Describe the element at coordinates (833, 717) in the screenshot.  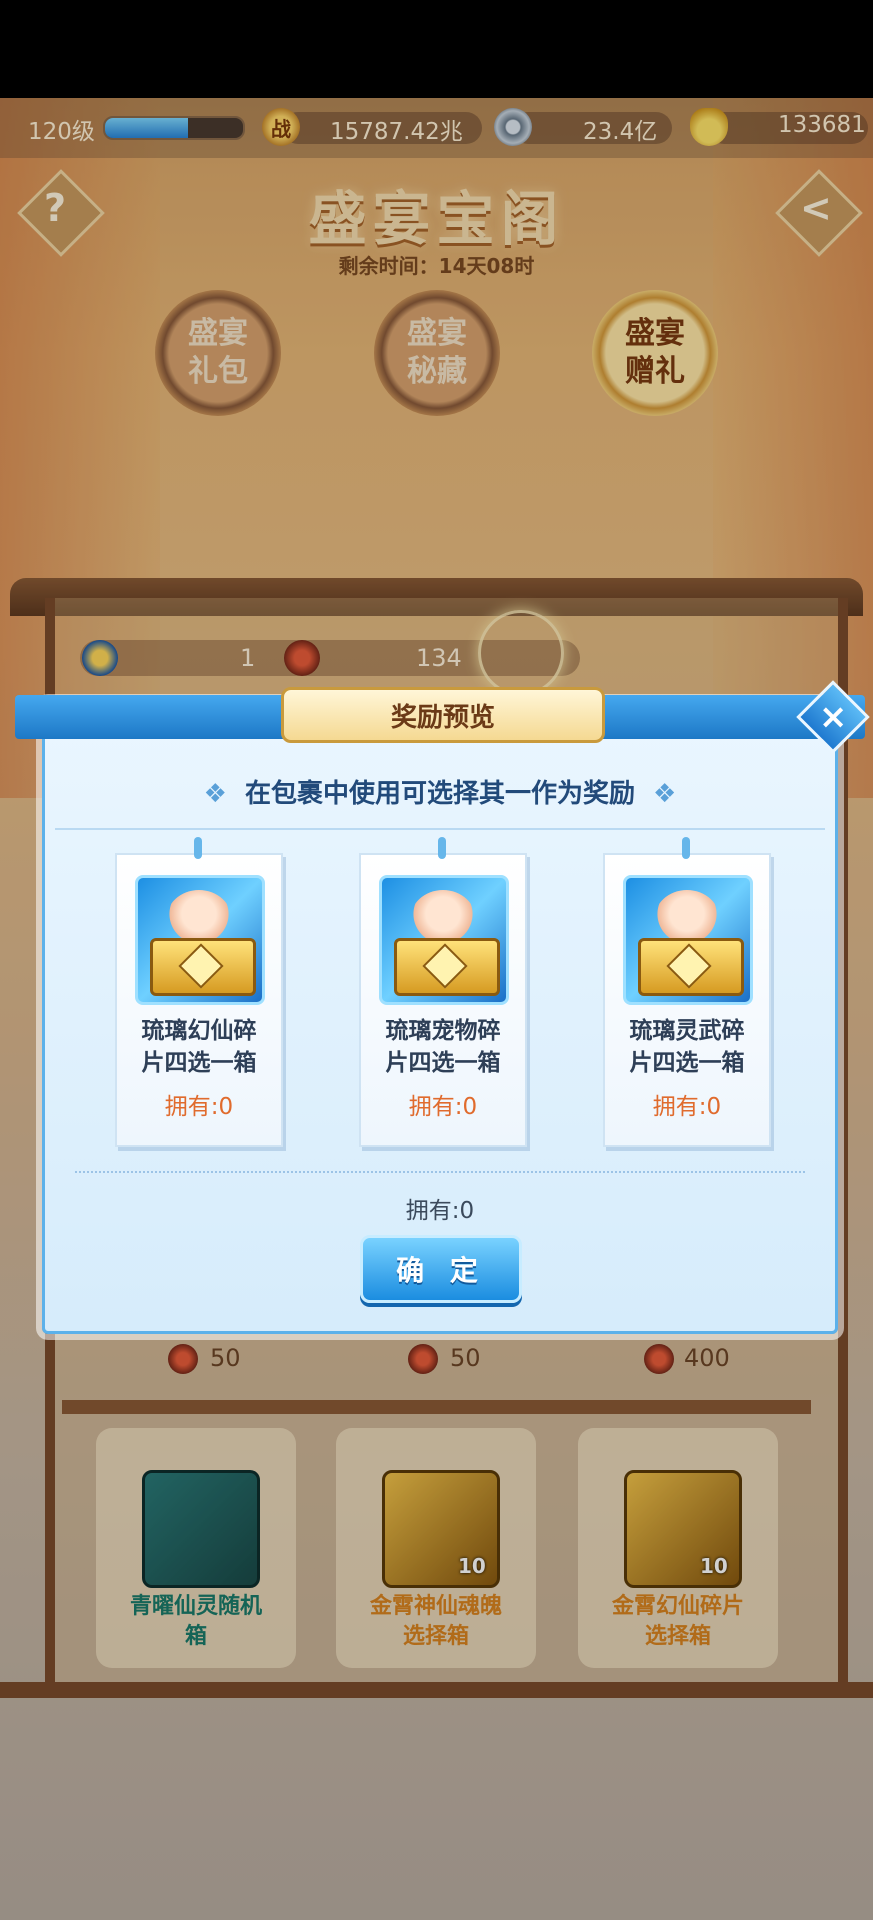
I see `close-icon: ×` at that location.